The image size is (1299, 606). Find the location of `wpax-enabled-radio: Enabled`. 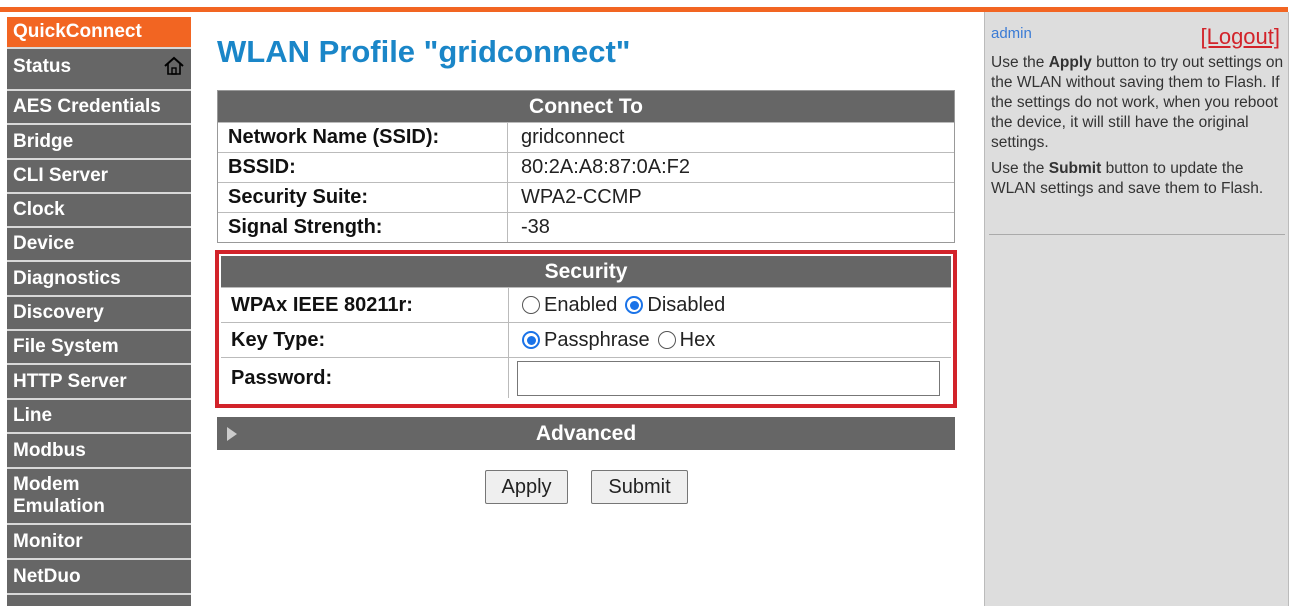

wpax-enabled-radio: Enabled is located at coordinates (569, 305).